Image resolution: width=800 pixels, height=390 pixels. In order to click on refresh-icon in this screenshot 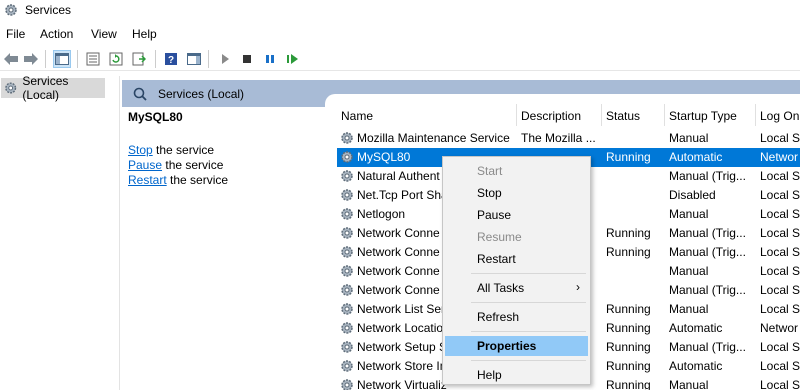, I will do `click(116, 59)`.